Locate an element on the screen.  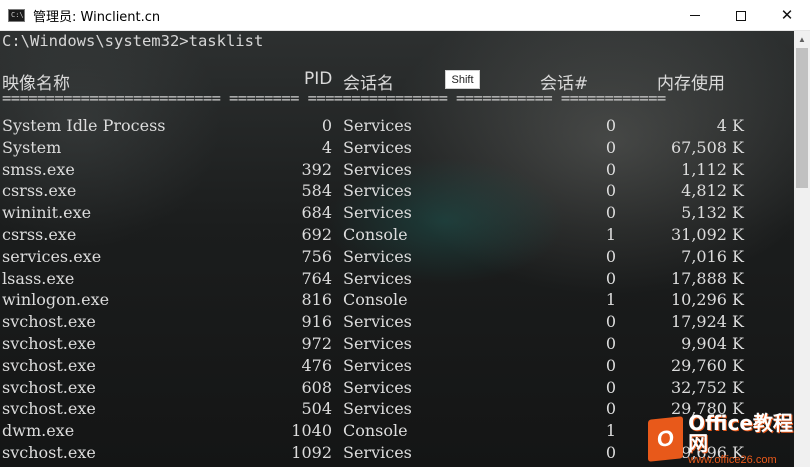
window-title: 管理员: Winclient.cn is located at coordinates (97, 17).